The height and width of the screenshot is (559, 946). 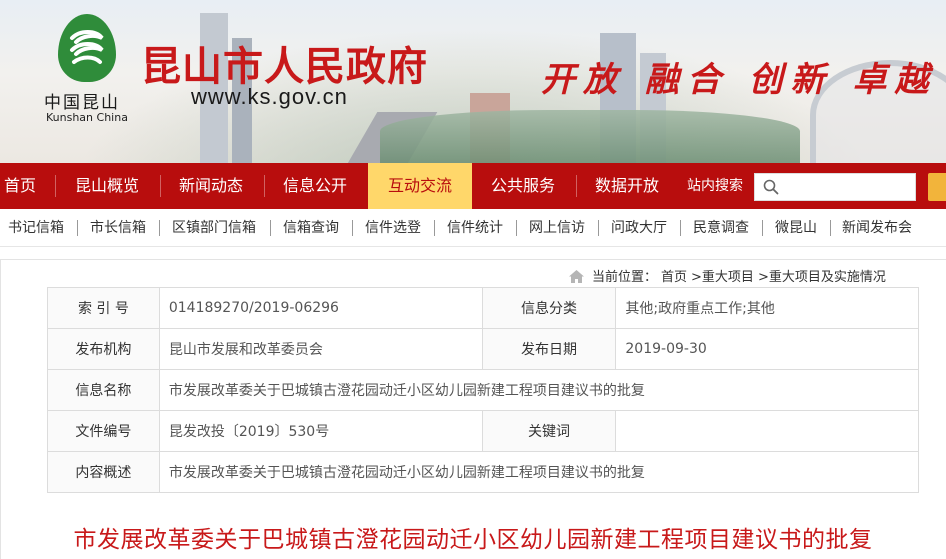 What do you see at coordinates (549, 308) in the screenshot?
I see `category-label: 信息分类` at bounding box center [549, 308].